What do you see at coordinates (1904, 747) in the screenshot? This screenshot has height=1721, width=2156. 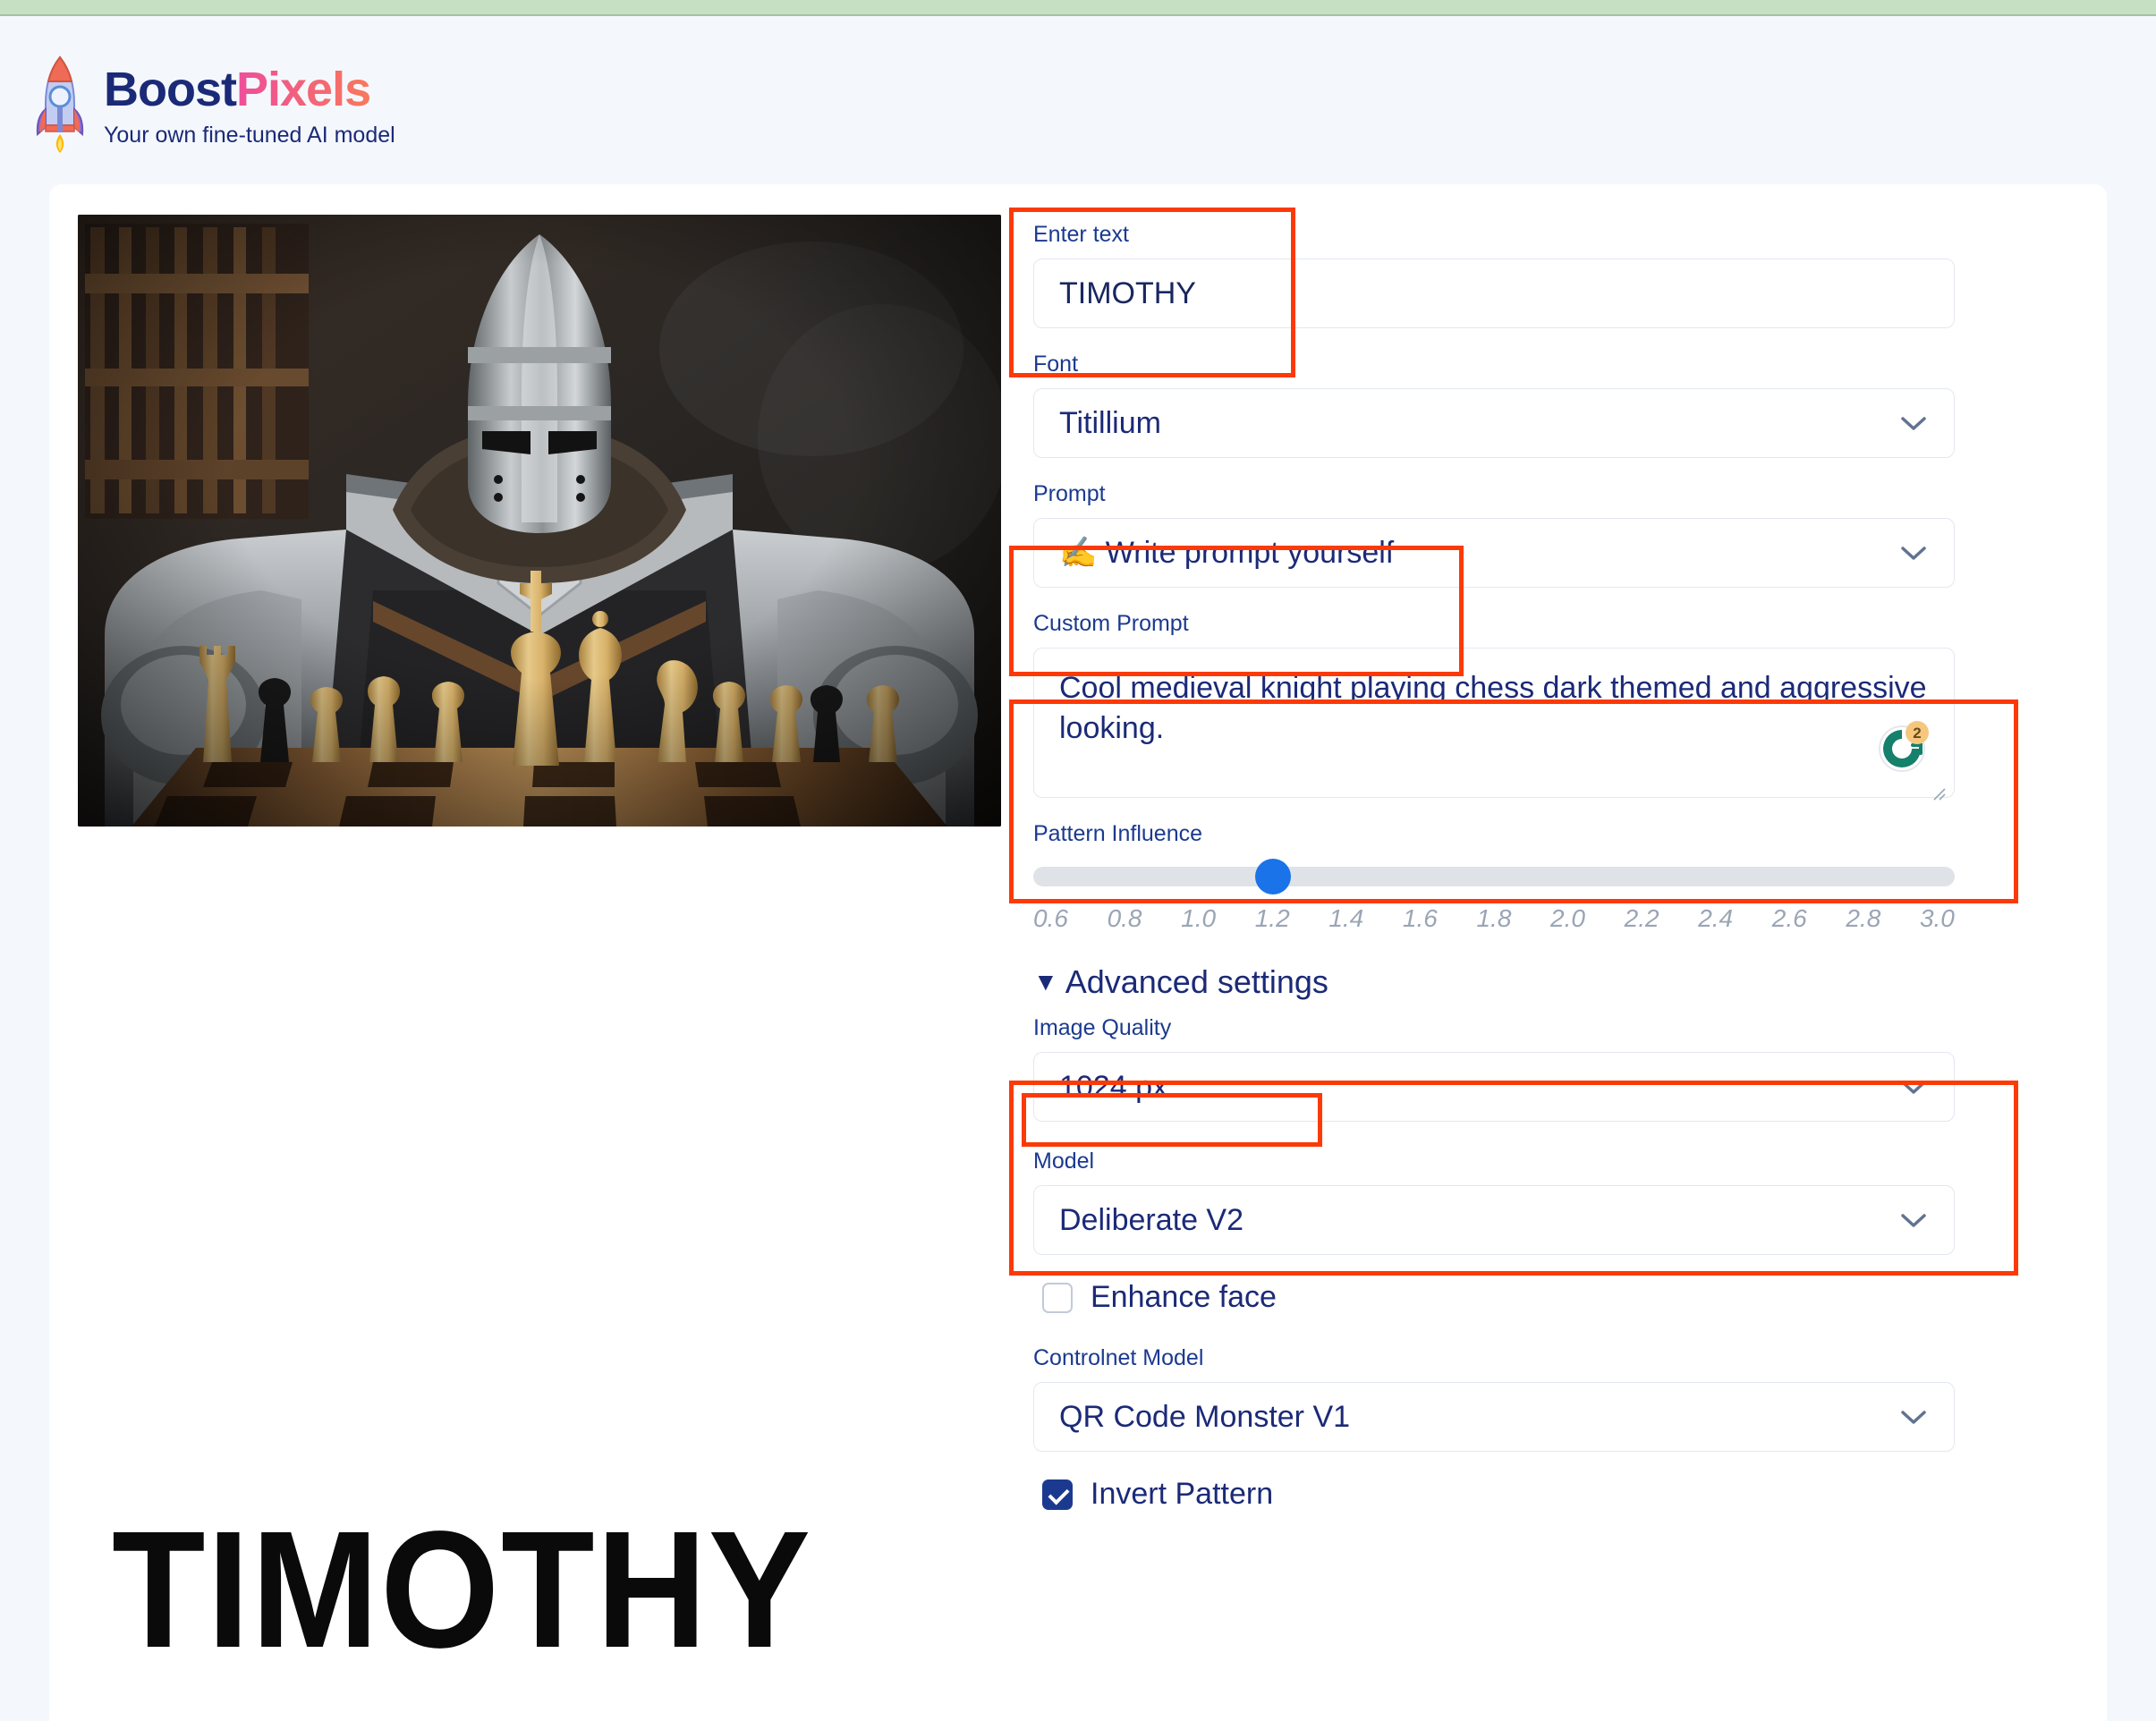 I see `grammarly-icon: 2` at bounding box center [1904, 747].